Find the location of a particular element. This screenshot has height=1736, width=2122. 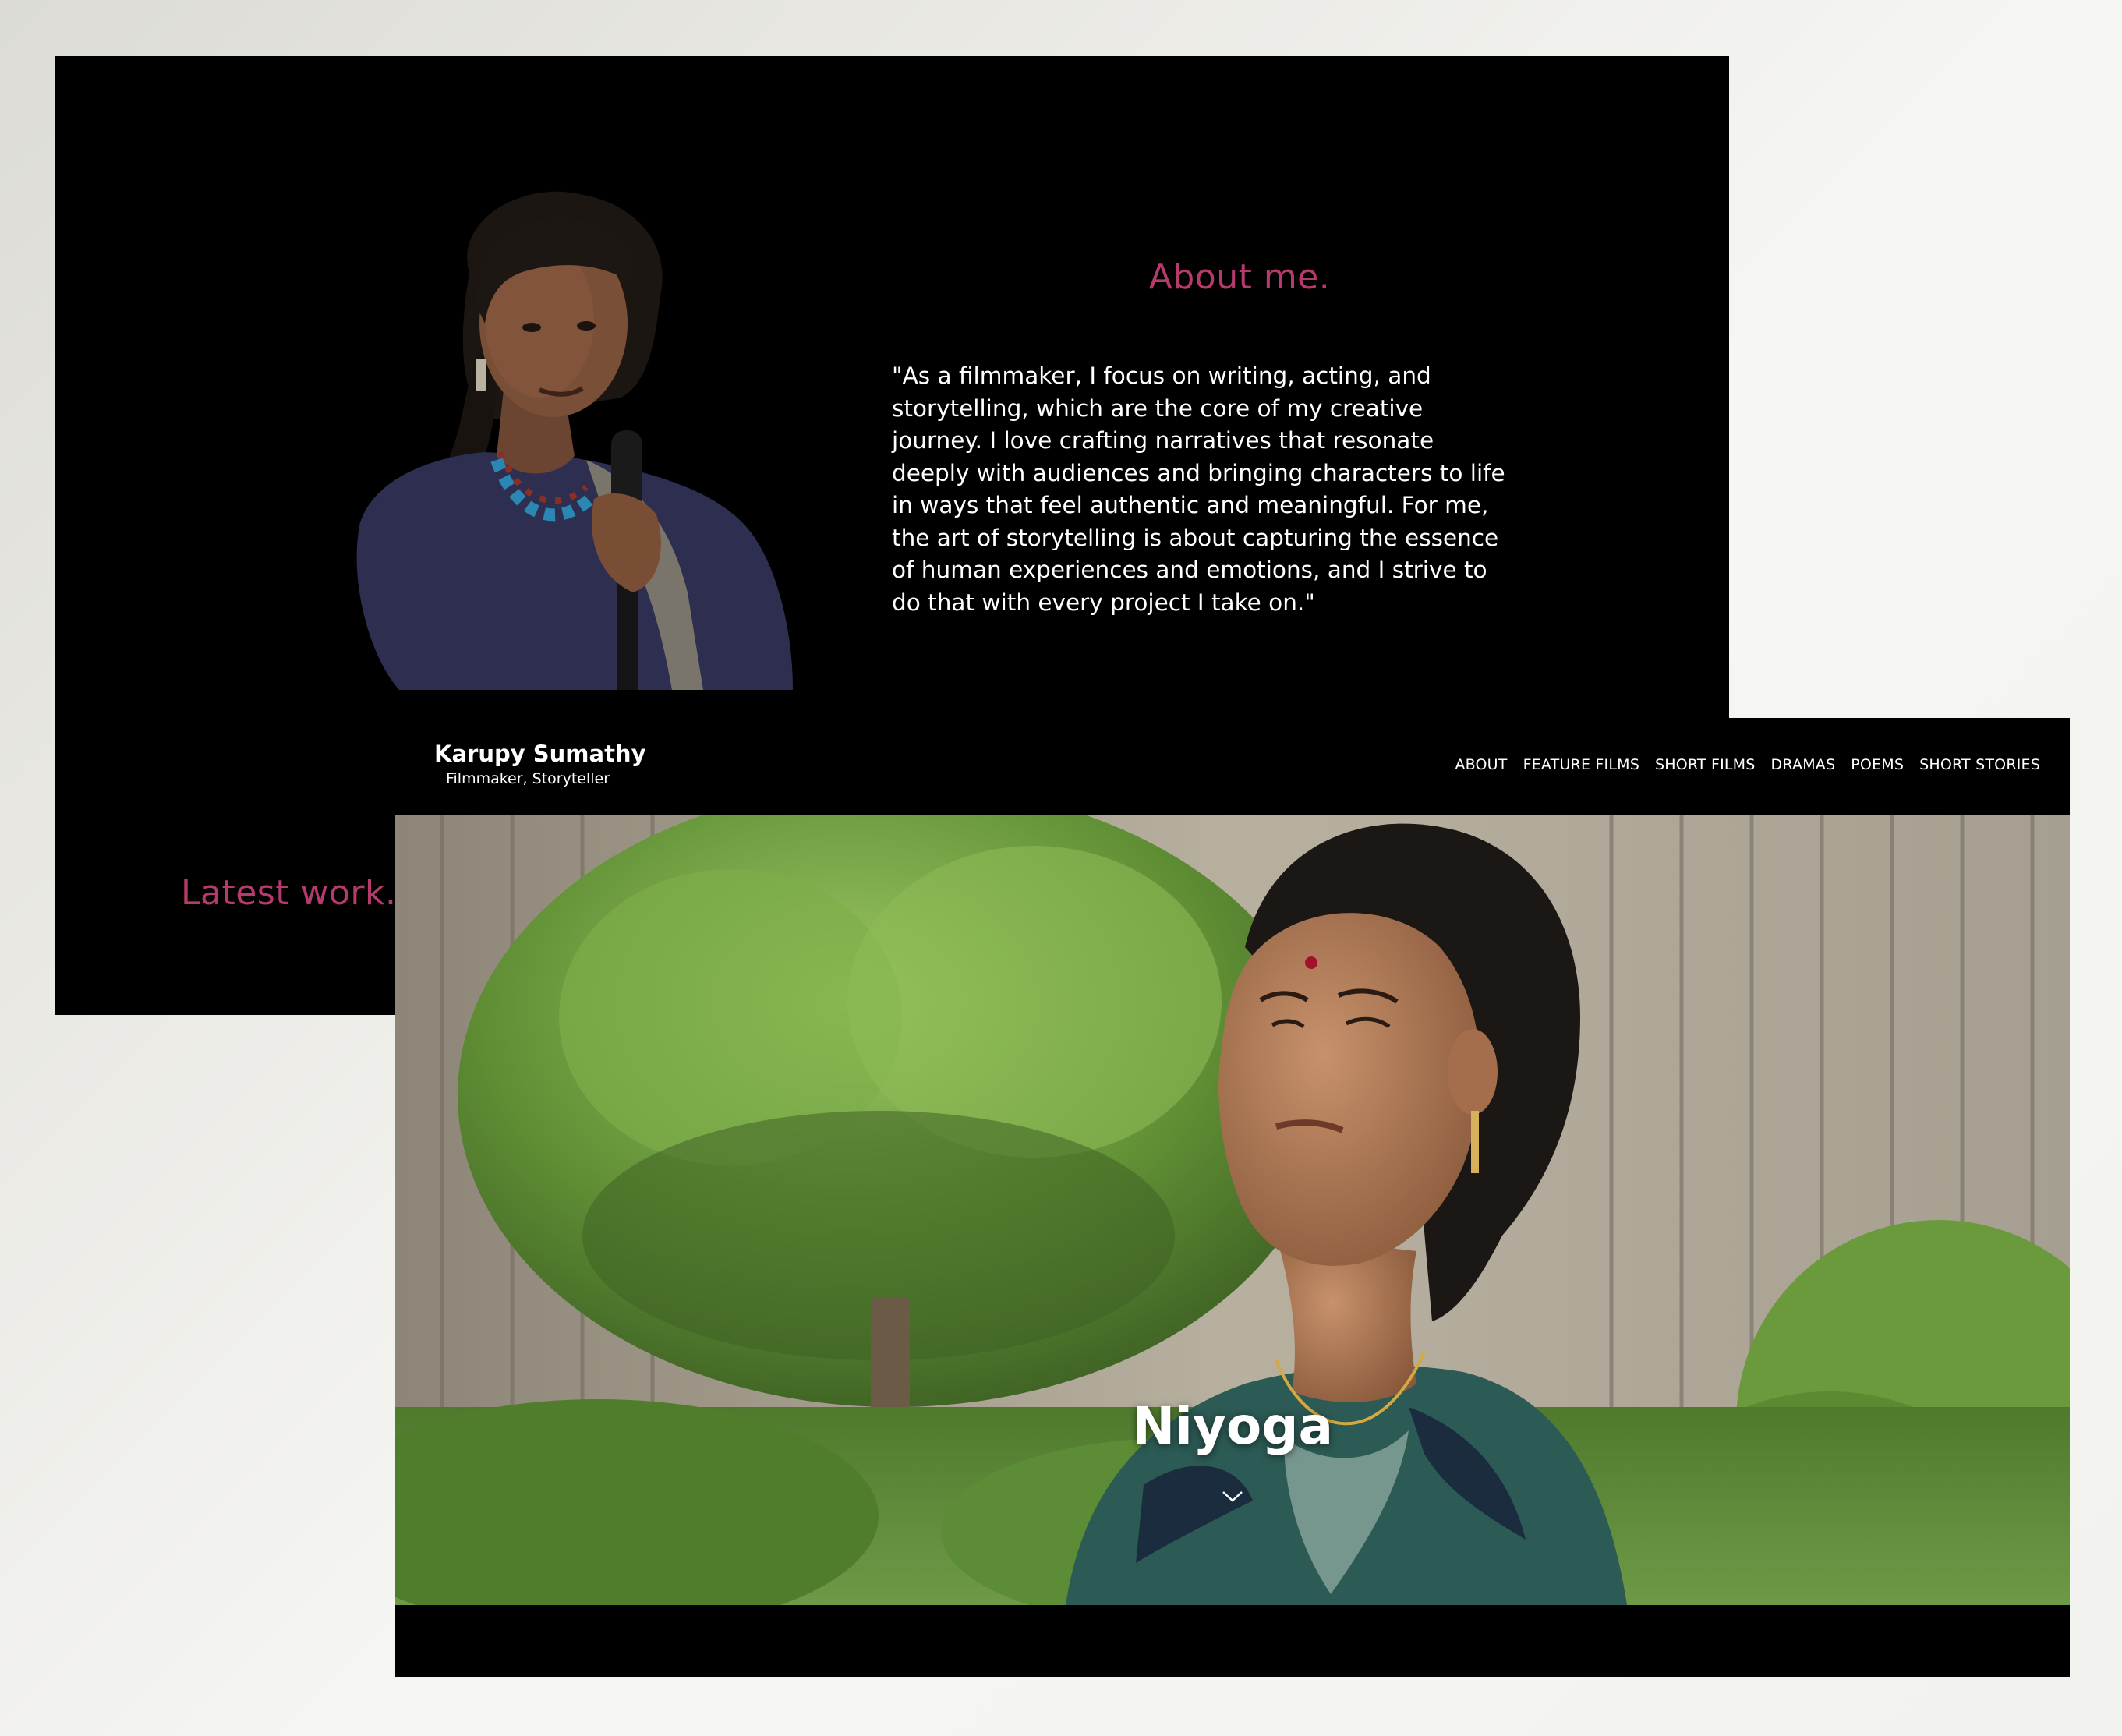

nav-item: SHORT FILMS is located at coordinates (1705, 764).